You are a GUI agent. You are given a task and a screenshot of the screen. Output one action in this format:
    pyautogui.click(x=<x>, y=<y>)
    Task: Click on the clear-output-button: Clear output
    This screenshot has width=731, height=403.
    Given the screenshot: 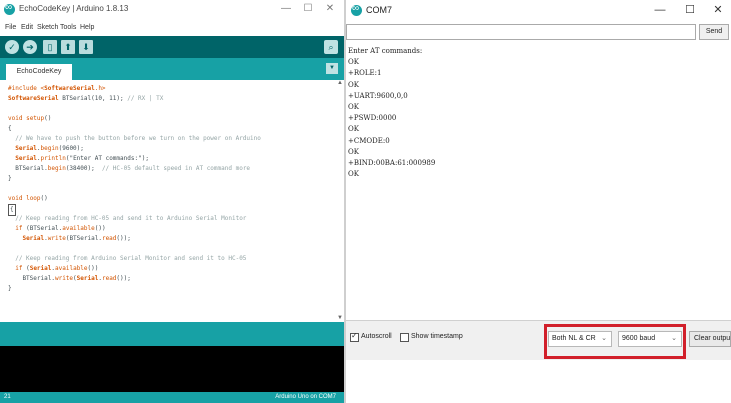 What is the action you would take?
    pyautogui.click(x=710, y=339)
    